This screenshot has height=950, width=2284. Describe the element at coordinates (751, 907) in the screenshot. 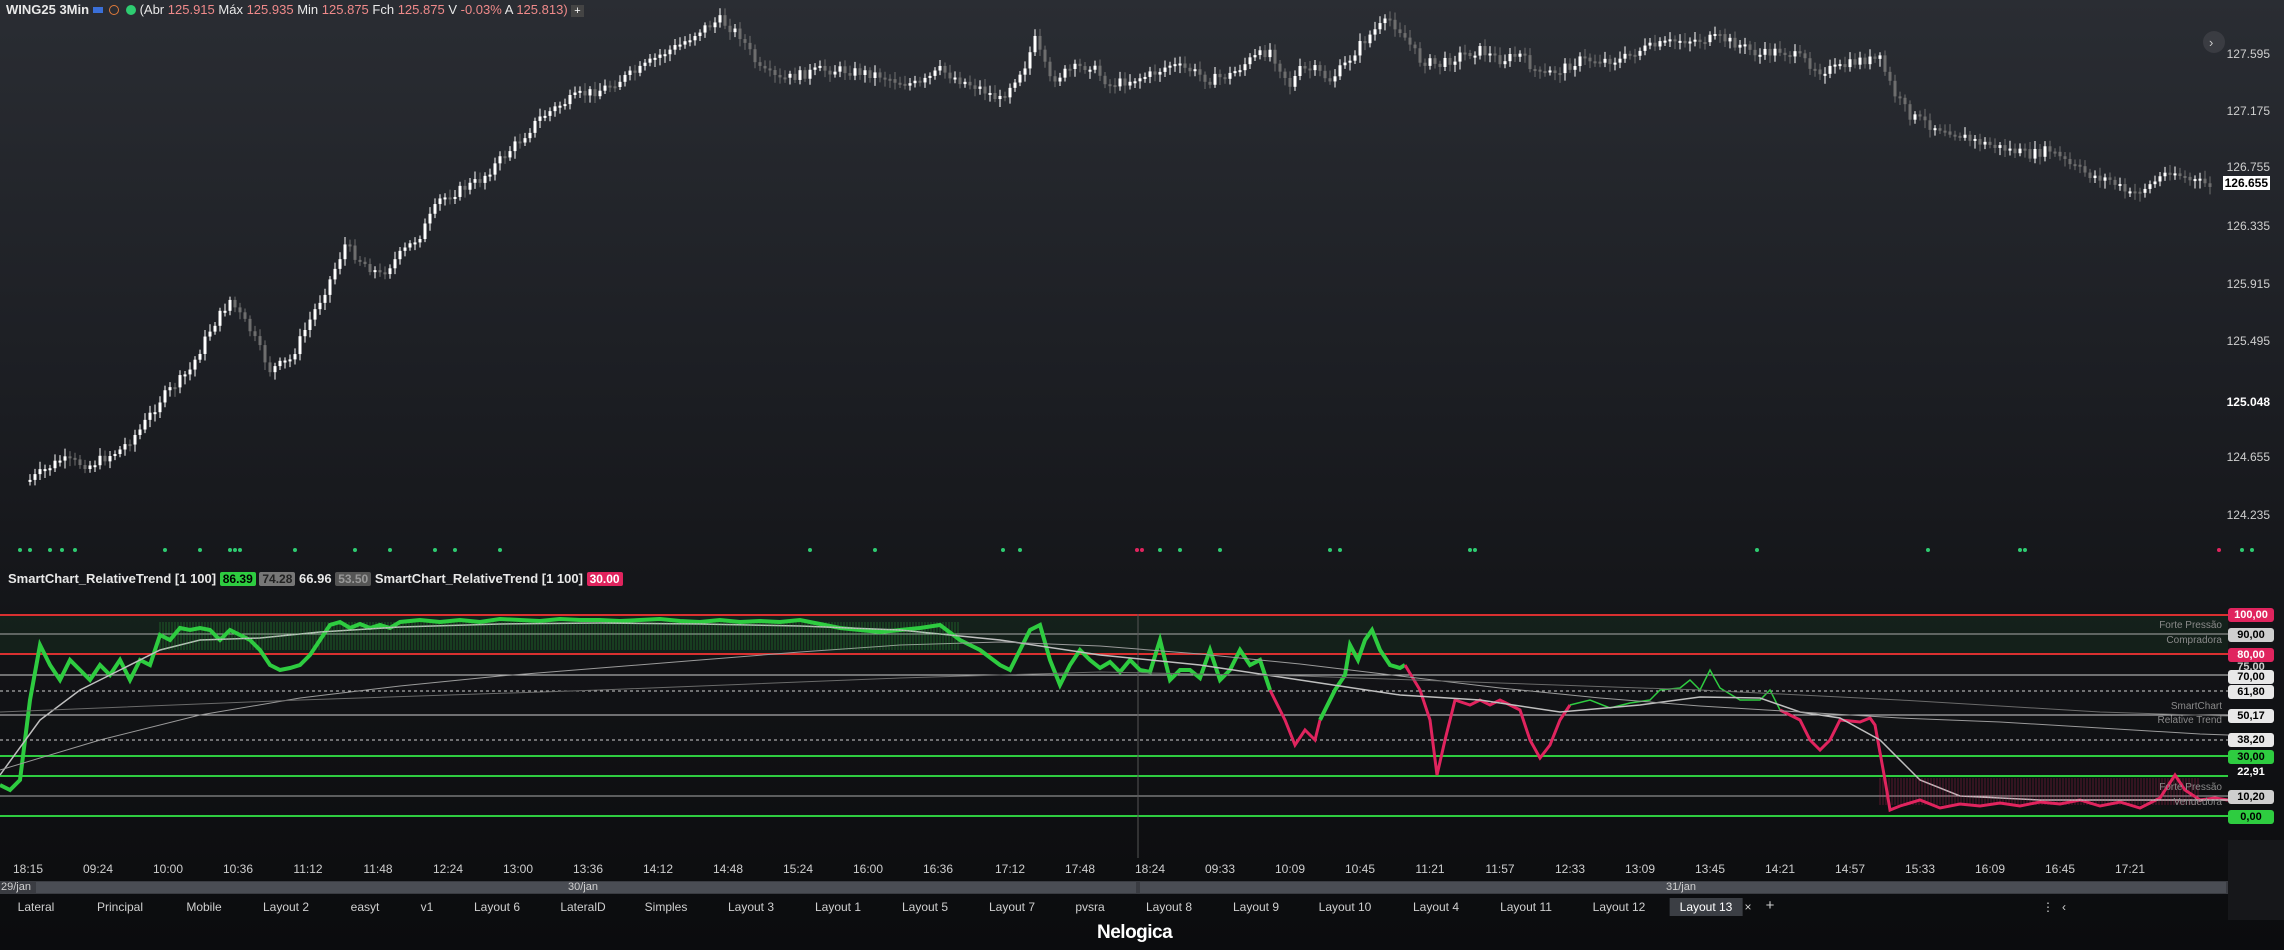

I see `tab-layout-3: Layout 3` at that location.